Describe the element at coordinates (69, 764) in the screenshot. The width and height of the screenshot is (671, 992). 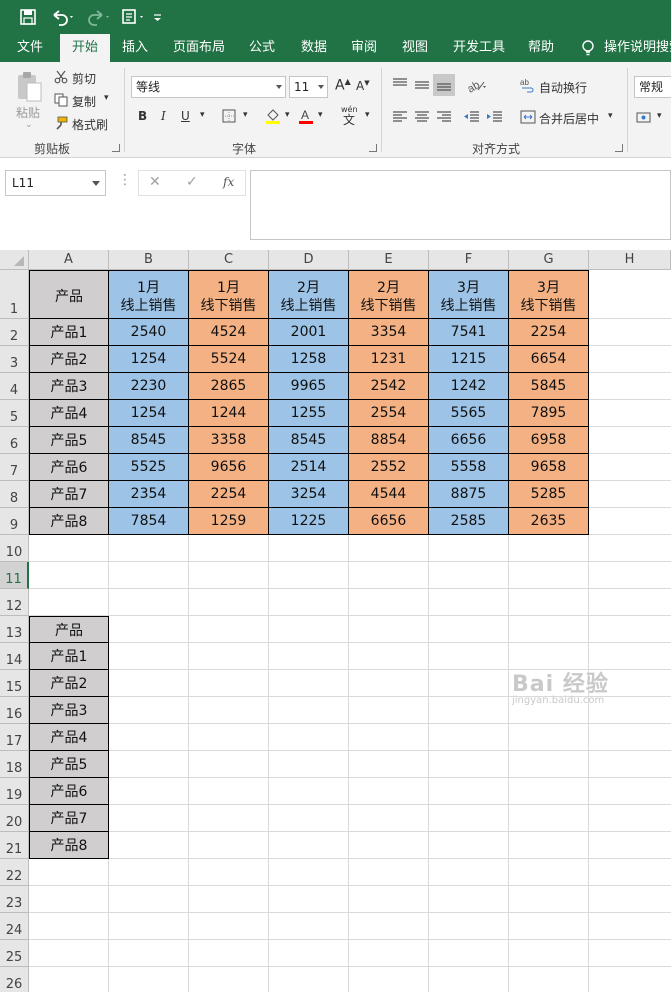
I see `list-item: 产品5` at that location.